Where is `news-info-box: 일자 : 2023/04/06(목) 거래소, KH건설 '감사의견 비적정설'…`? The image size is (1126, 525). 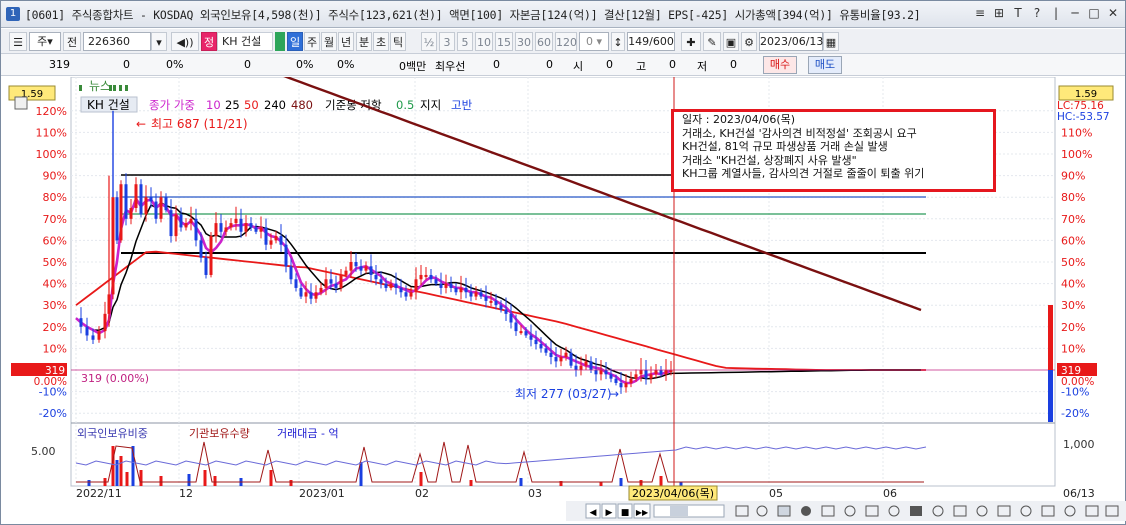
news-info-box: 일자 : 2023/04/06(목) 거래소, KH건설 '감사의견 비적정설'… is located at coordinates (833, 150).